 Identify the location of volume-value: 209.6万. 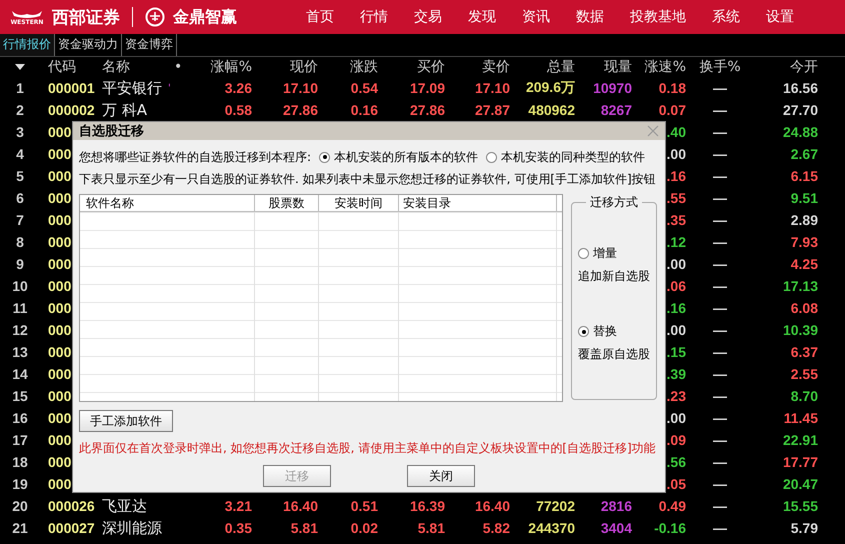
(550, 88).